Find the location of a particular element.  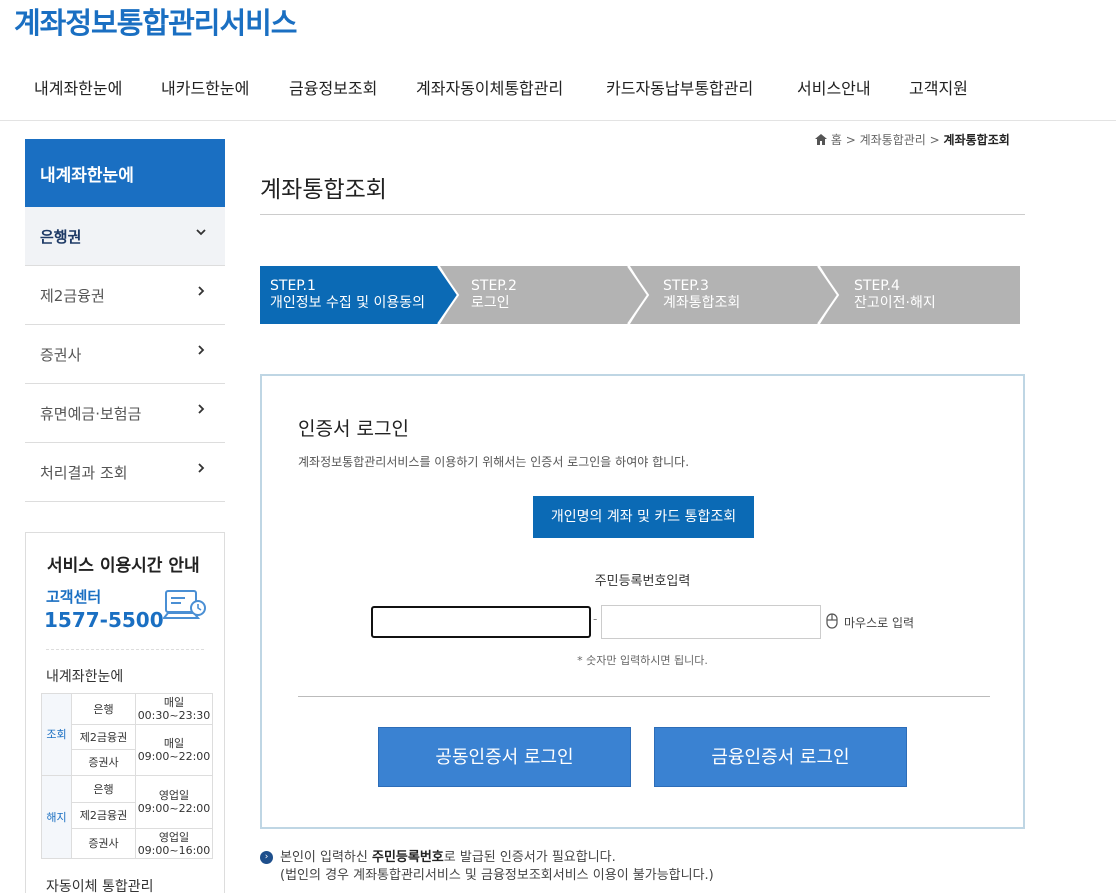

rrn-back-input is located at coordinates (711, 622).